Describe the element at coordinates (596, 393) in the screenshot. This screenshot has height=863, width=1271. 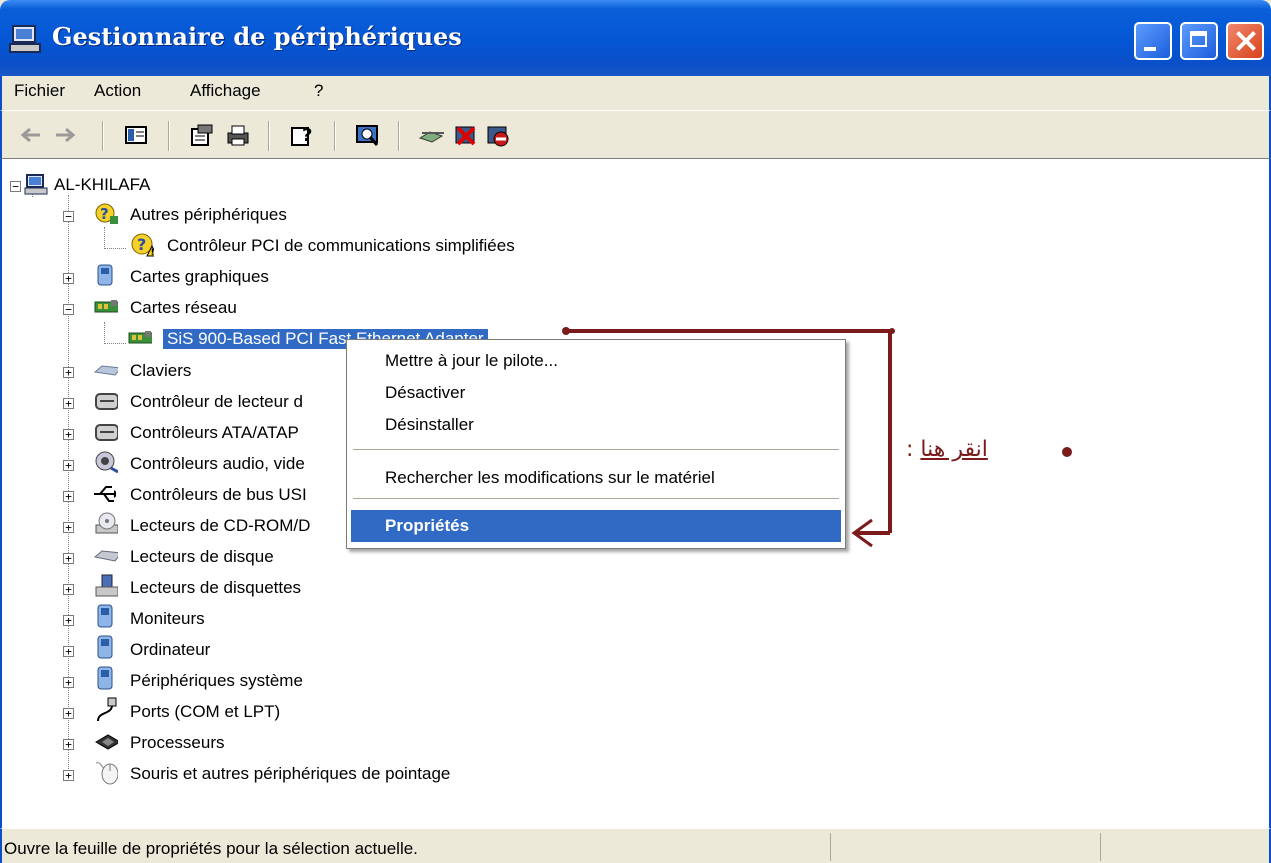
I see `ctx-disable: Désactiver` at that location.